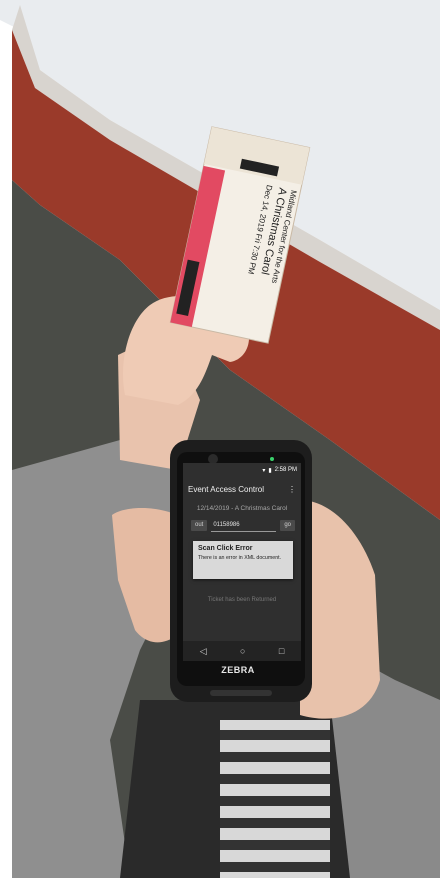 The height and width of the screenshot is (878, 440). Describe the element at coordinates (292, 489) in the screenshot. I see `overflow-menu-icon: ⋮` at that location.